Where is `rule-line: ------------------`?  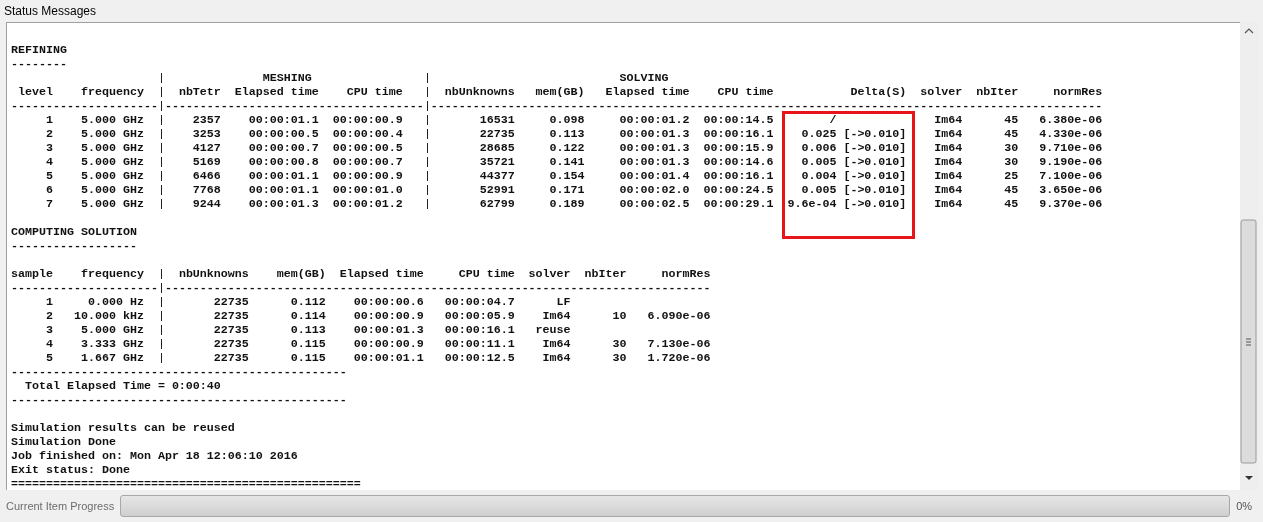
rule-line: ------------------ is located at coordinates (74, 246).